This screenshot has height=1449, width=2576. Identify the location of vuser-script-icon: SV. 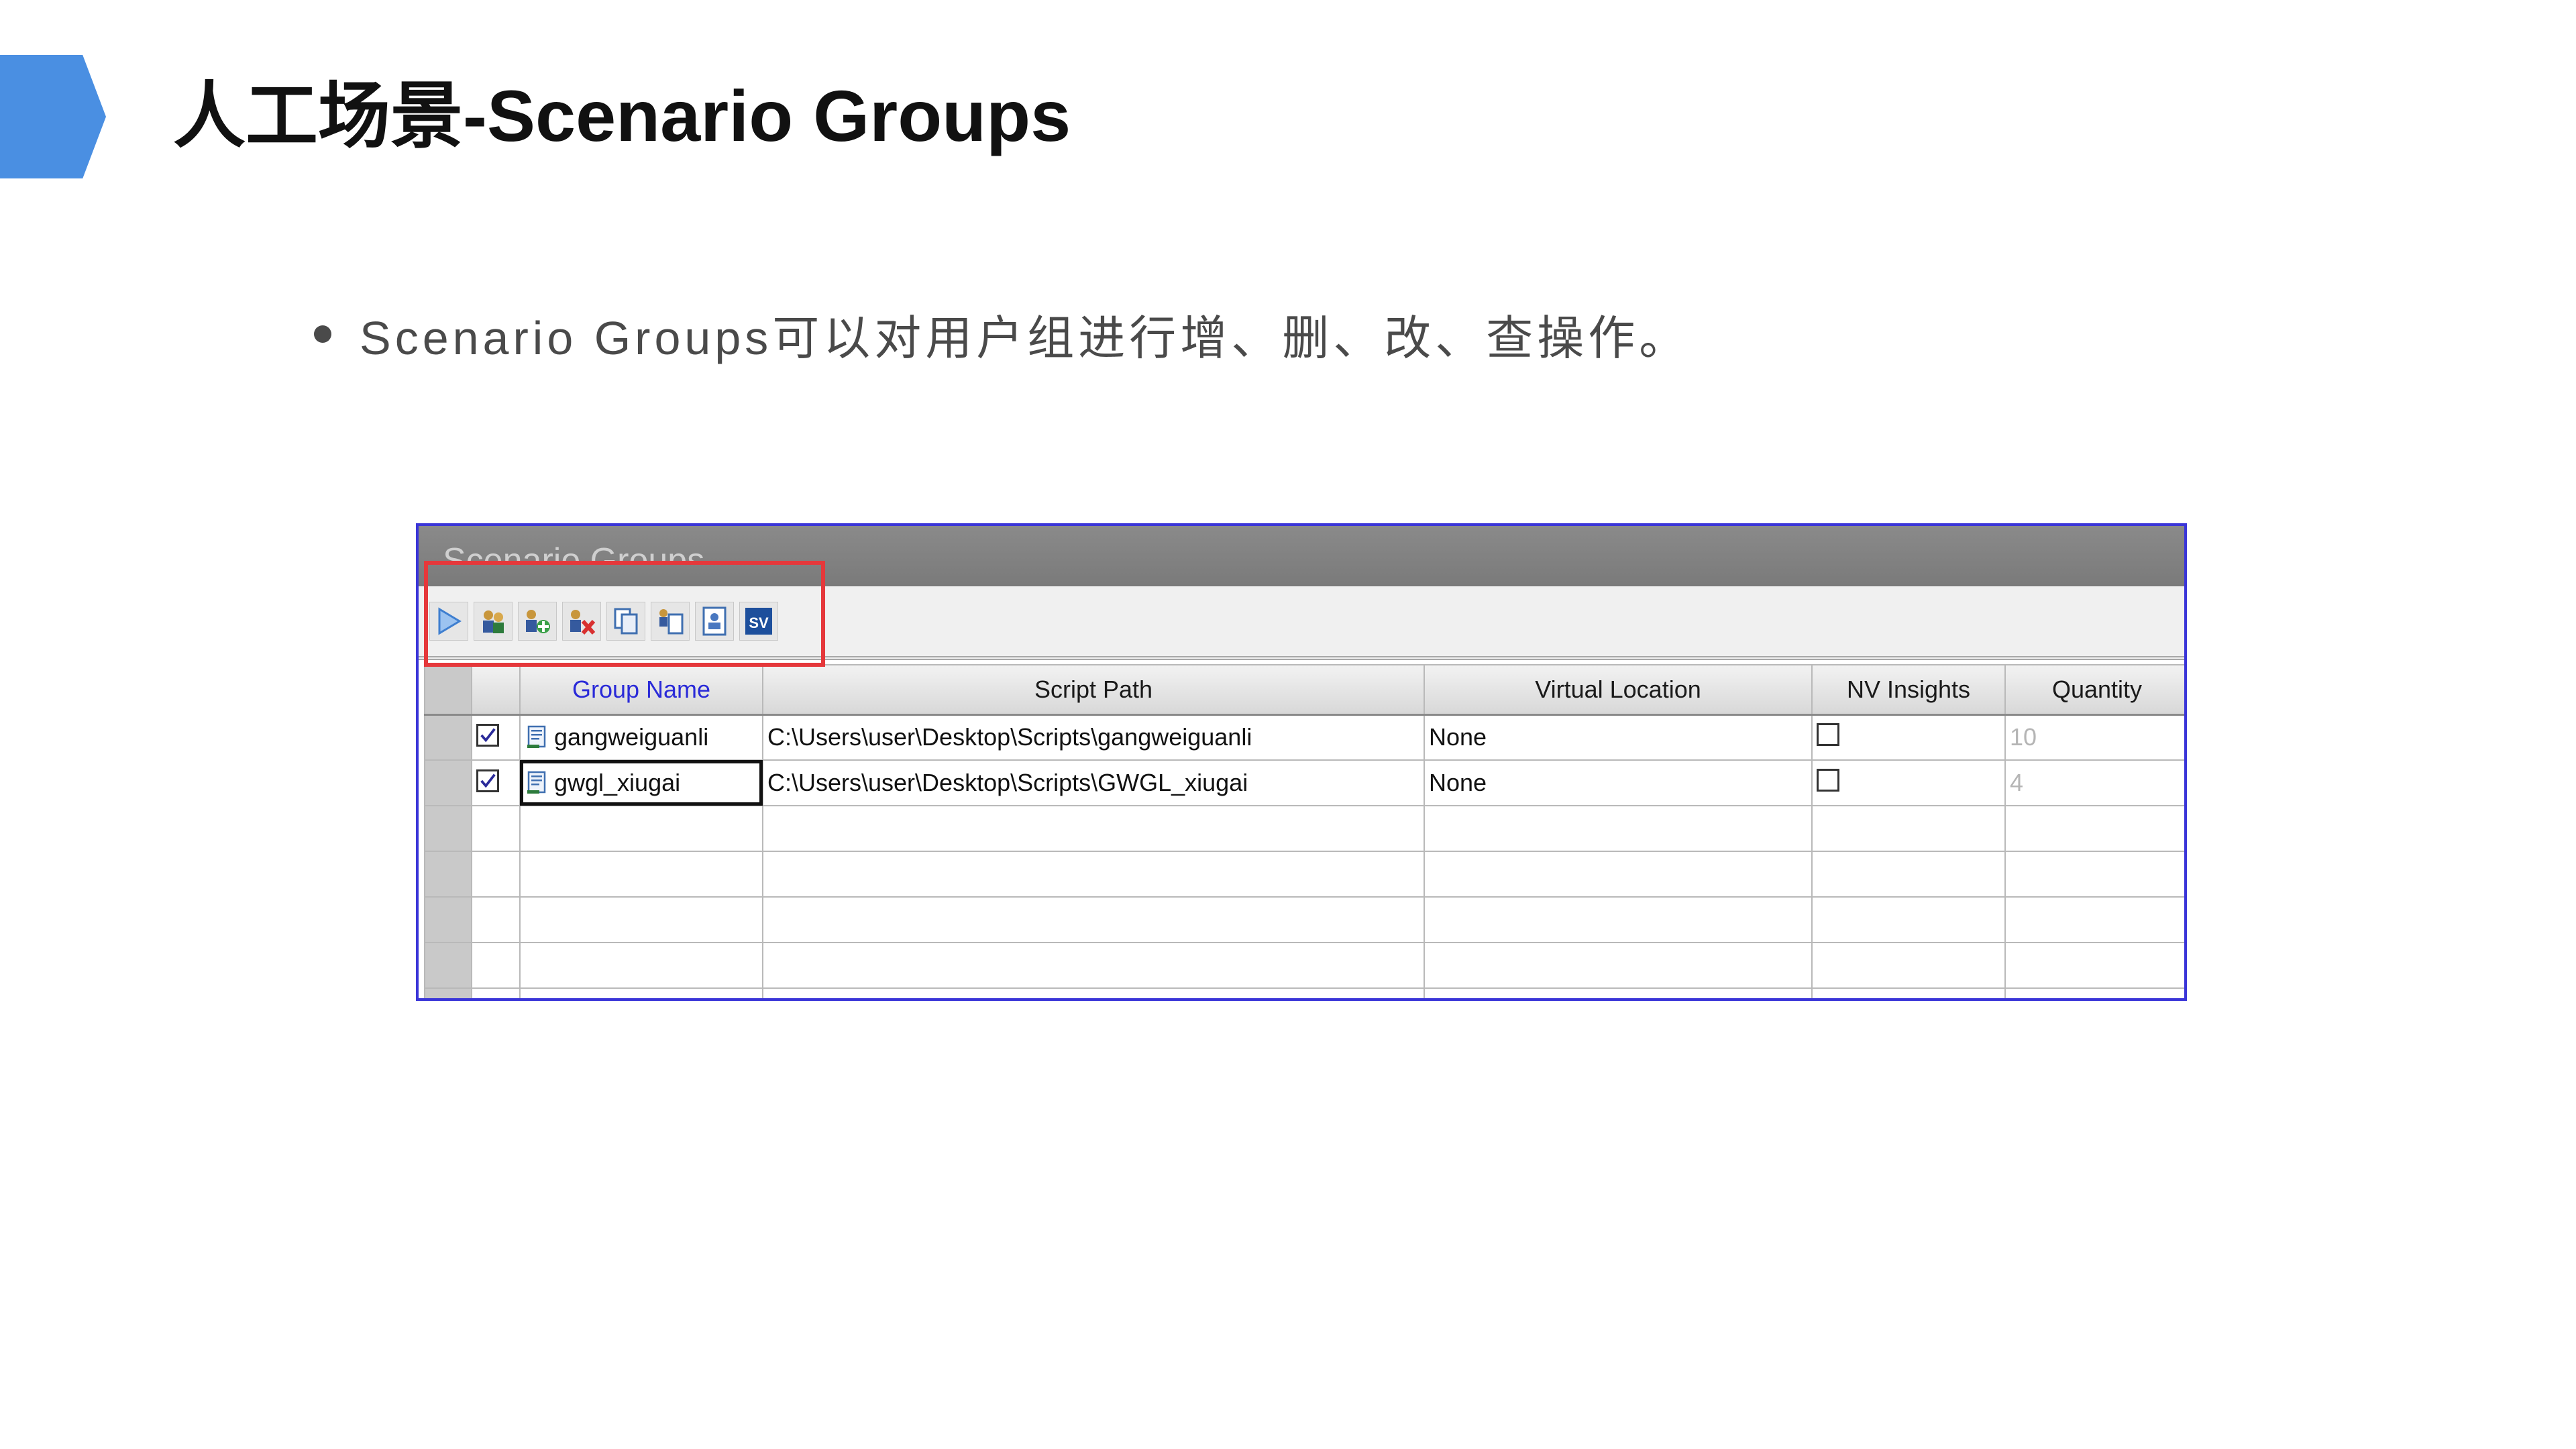
(758, 621).